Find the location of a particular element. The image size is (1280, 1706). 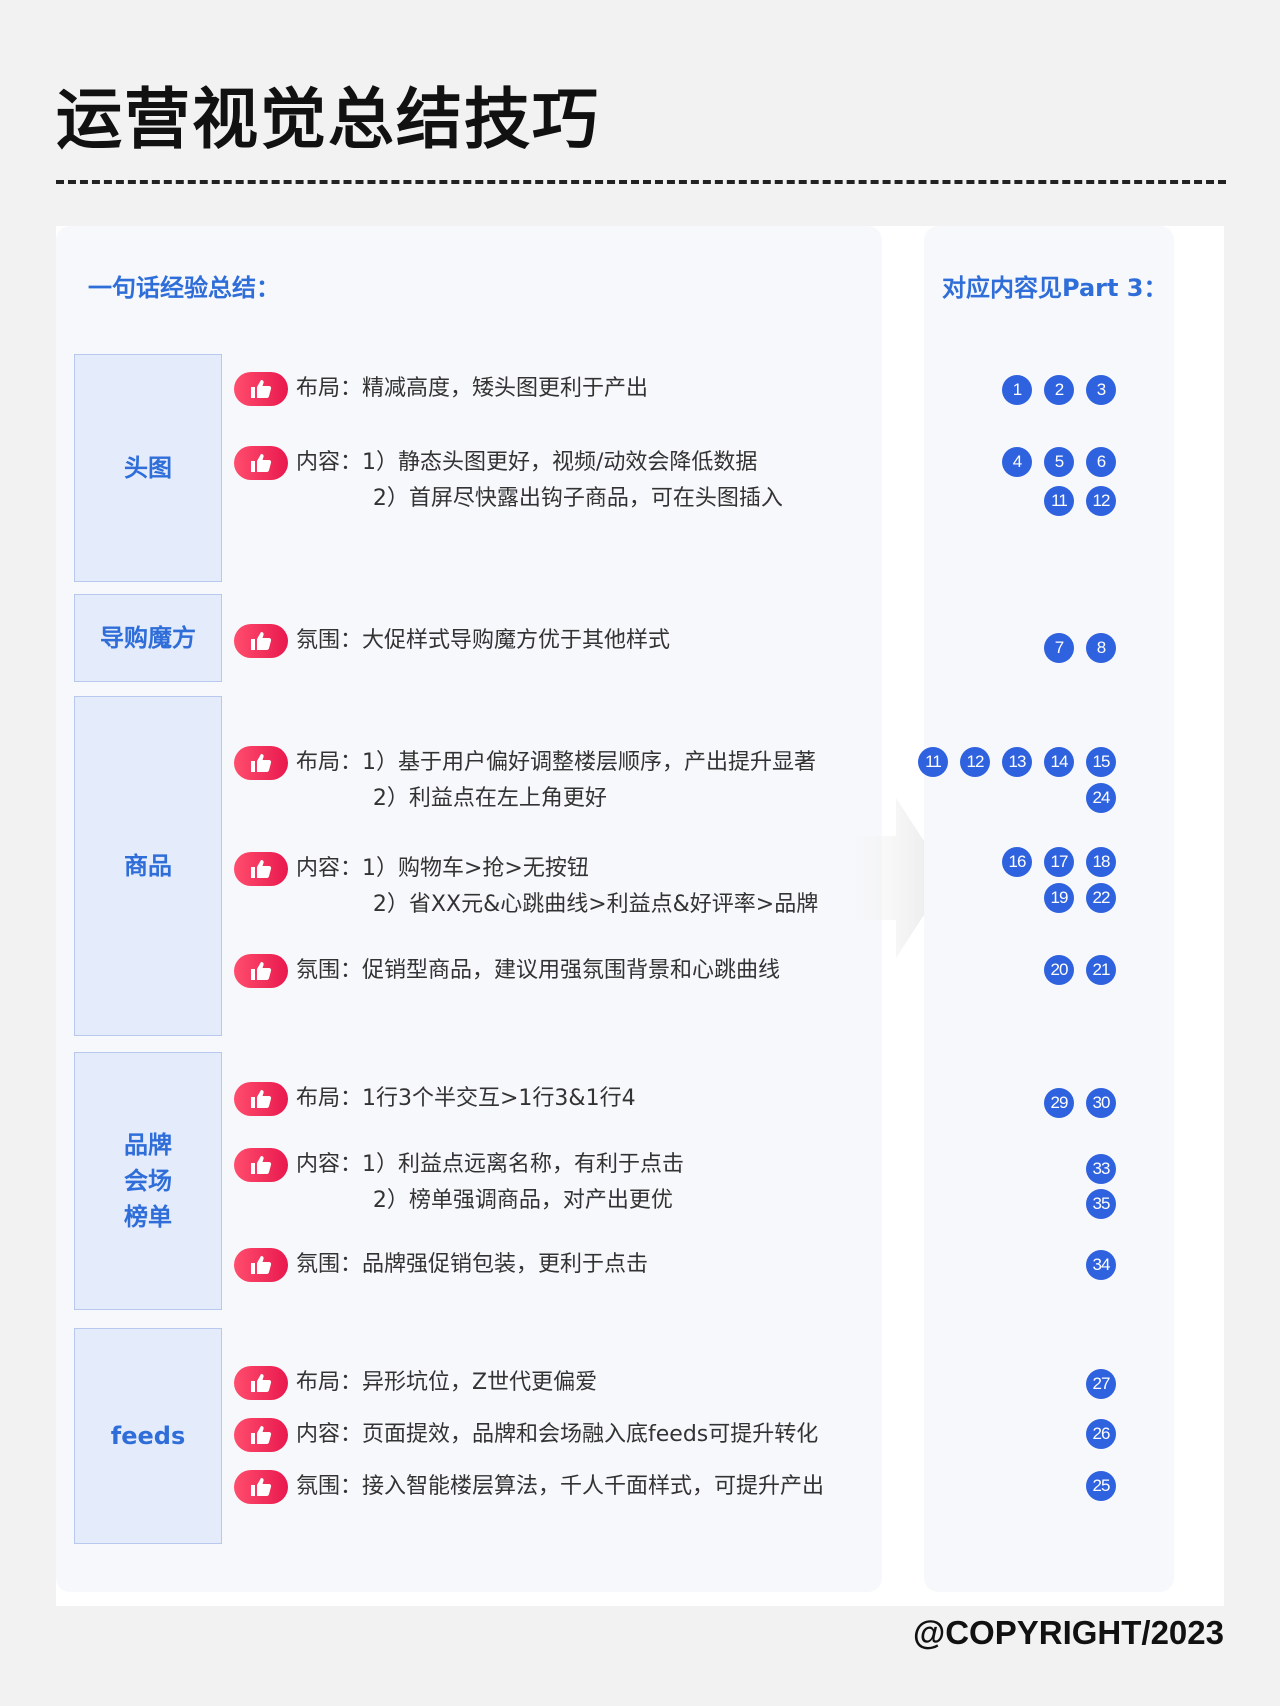

summary-heading: 一句话经验总结： is located at coordinates (184, 288).